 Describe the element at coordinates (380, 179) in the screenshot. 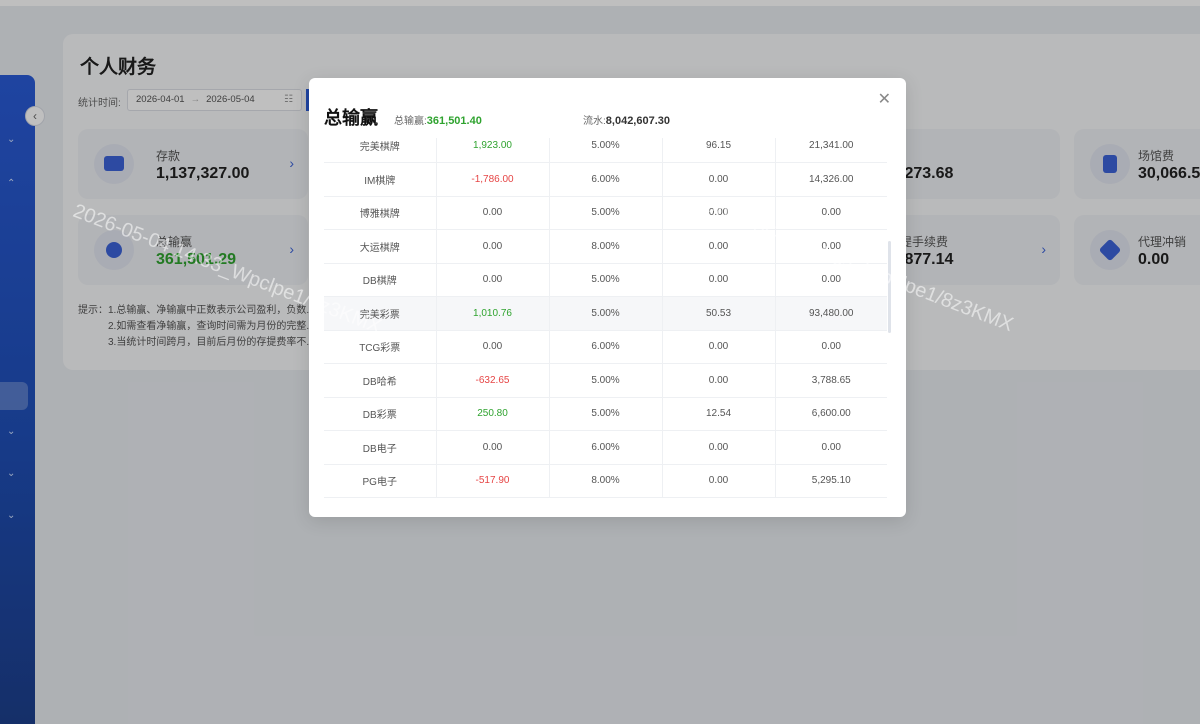

I see `venue-name-cell: IM棋牌` at that location.